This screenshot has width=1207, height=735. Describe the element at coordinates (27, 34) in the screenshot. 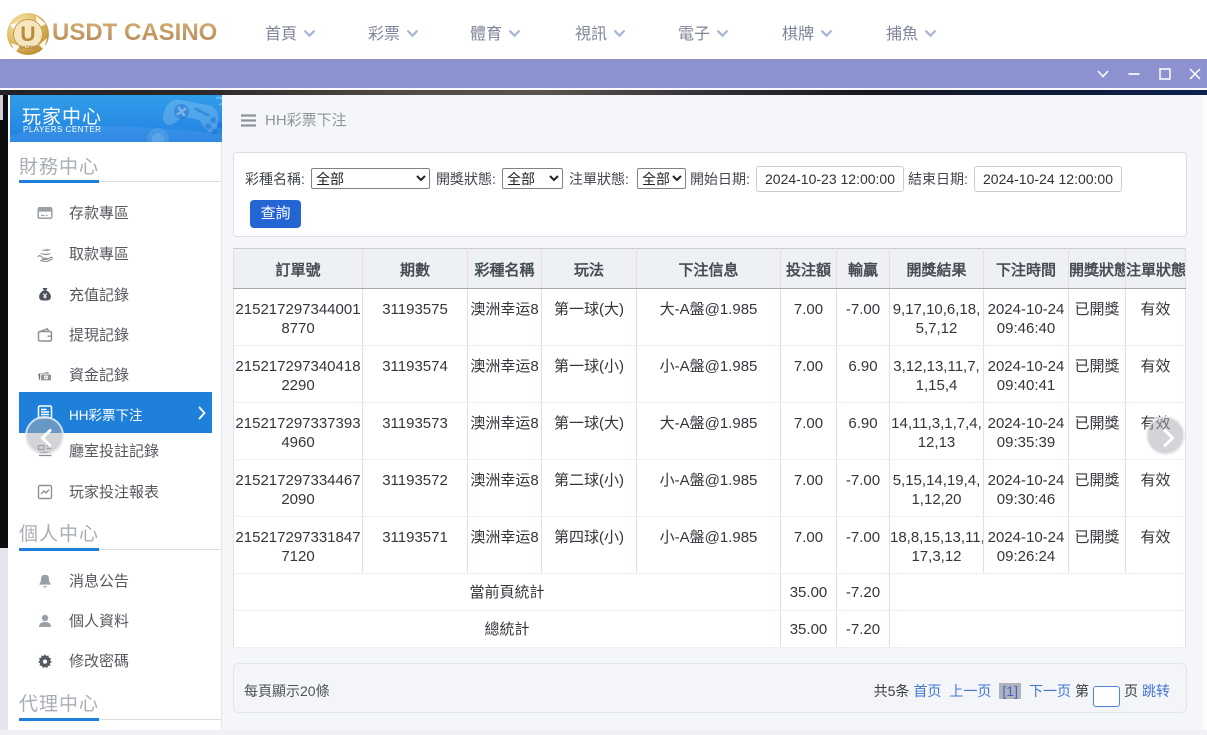

I see `svg-text: U` at that location.